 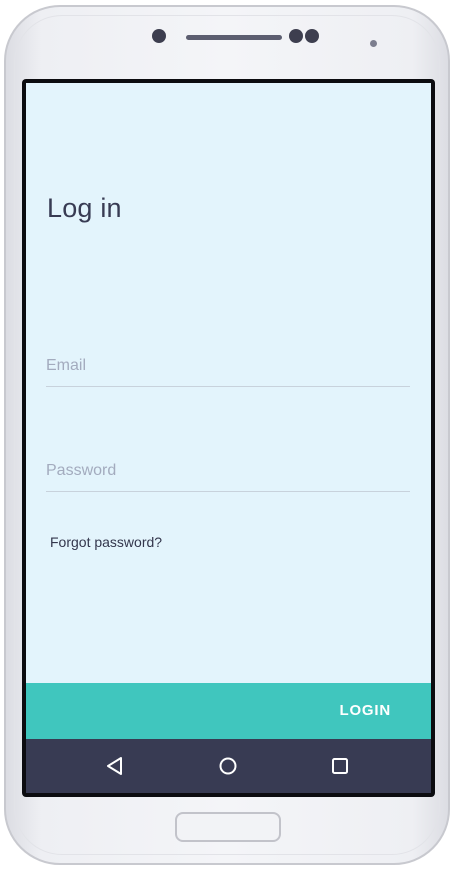 What do you see at coordinates (228, 369) in the screenshot?
I see `email-field` at bounding box center [228, 369].